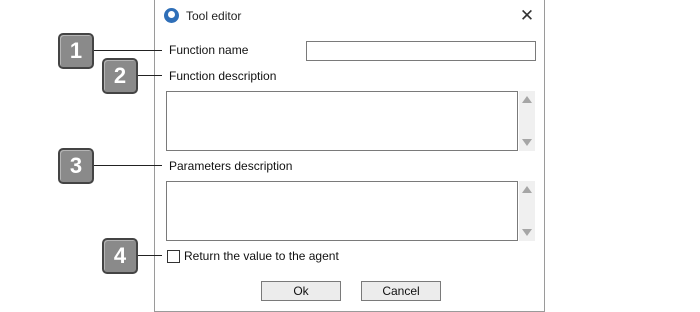 The height and width of the screenshot is (312, 700). Describe the element at coordinates (401, 291) in the screenshot. I see `cancel-button: Cancel` at that location.